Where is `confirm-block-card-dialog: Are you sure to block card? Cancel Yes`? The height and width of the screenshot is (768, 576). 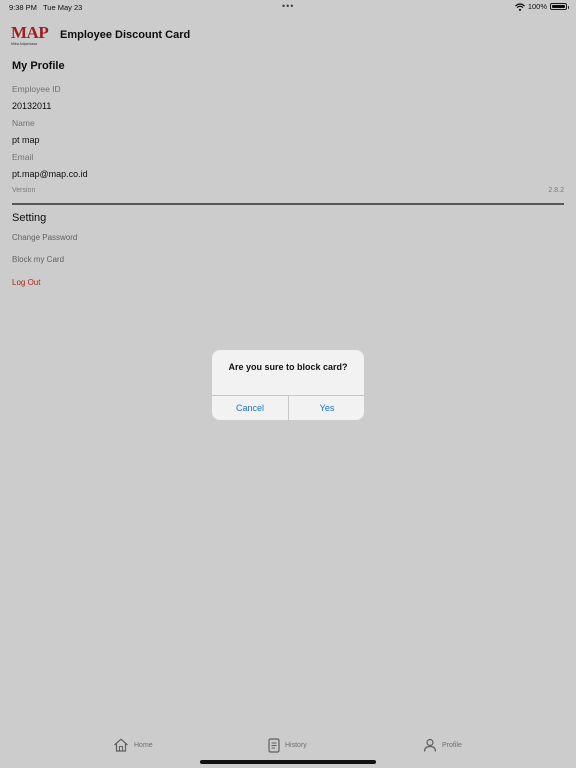
confirm-block-card-dialog: Are you sure to block card? Cancel Yes is located at coordinates (288, 385).